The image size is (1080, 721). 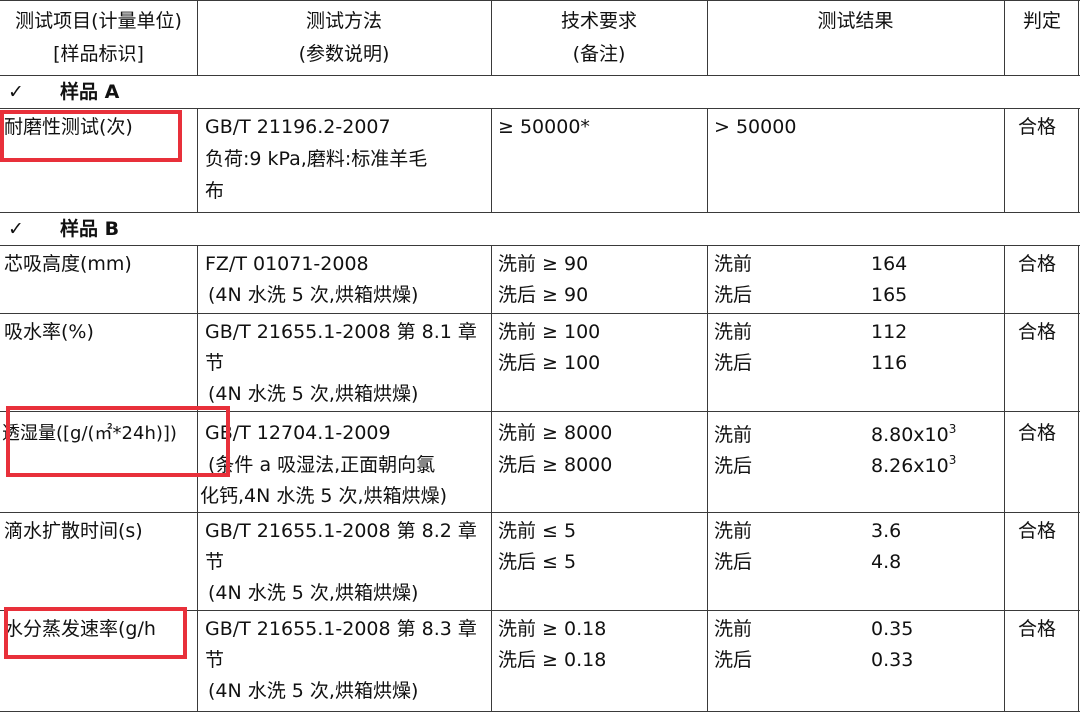 What do you see at coordinates (537, 531) in the screenshot?
I see `requirement-line: 洗前 ≤ 5` at bounding box center [537, 531].